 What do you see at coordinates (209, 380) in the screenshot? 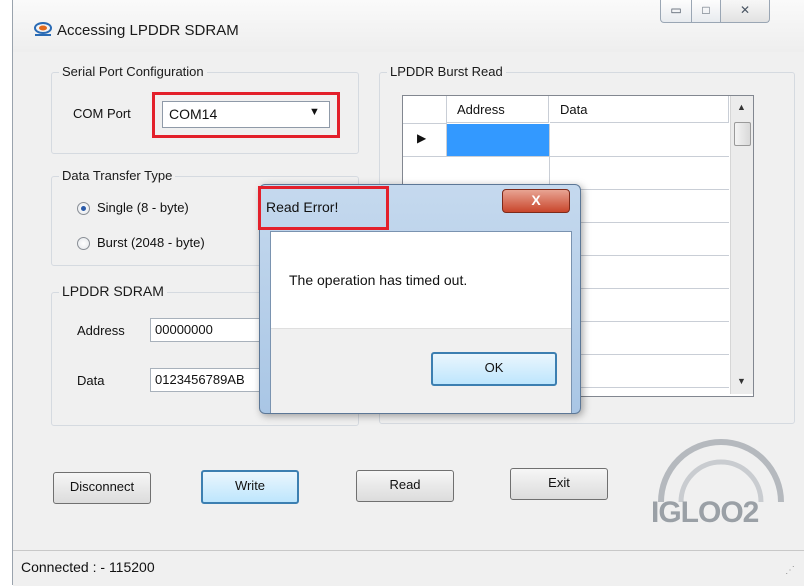
I see `data-input: 0123456789AB` at bounding box center [209, 380].